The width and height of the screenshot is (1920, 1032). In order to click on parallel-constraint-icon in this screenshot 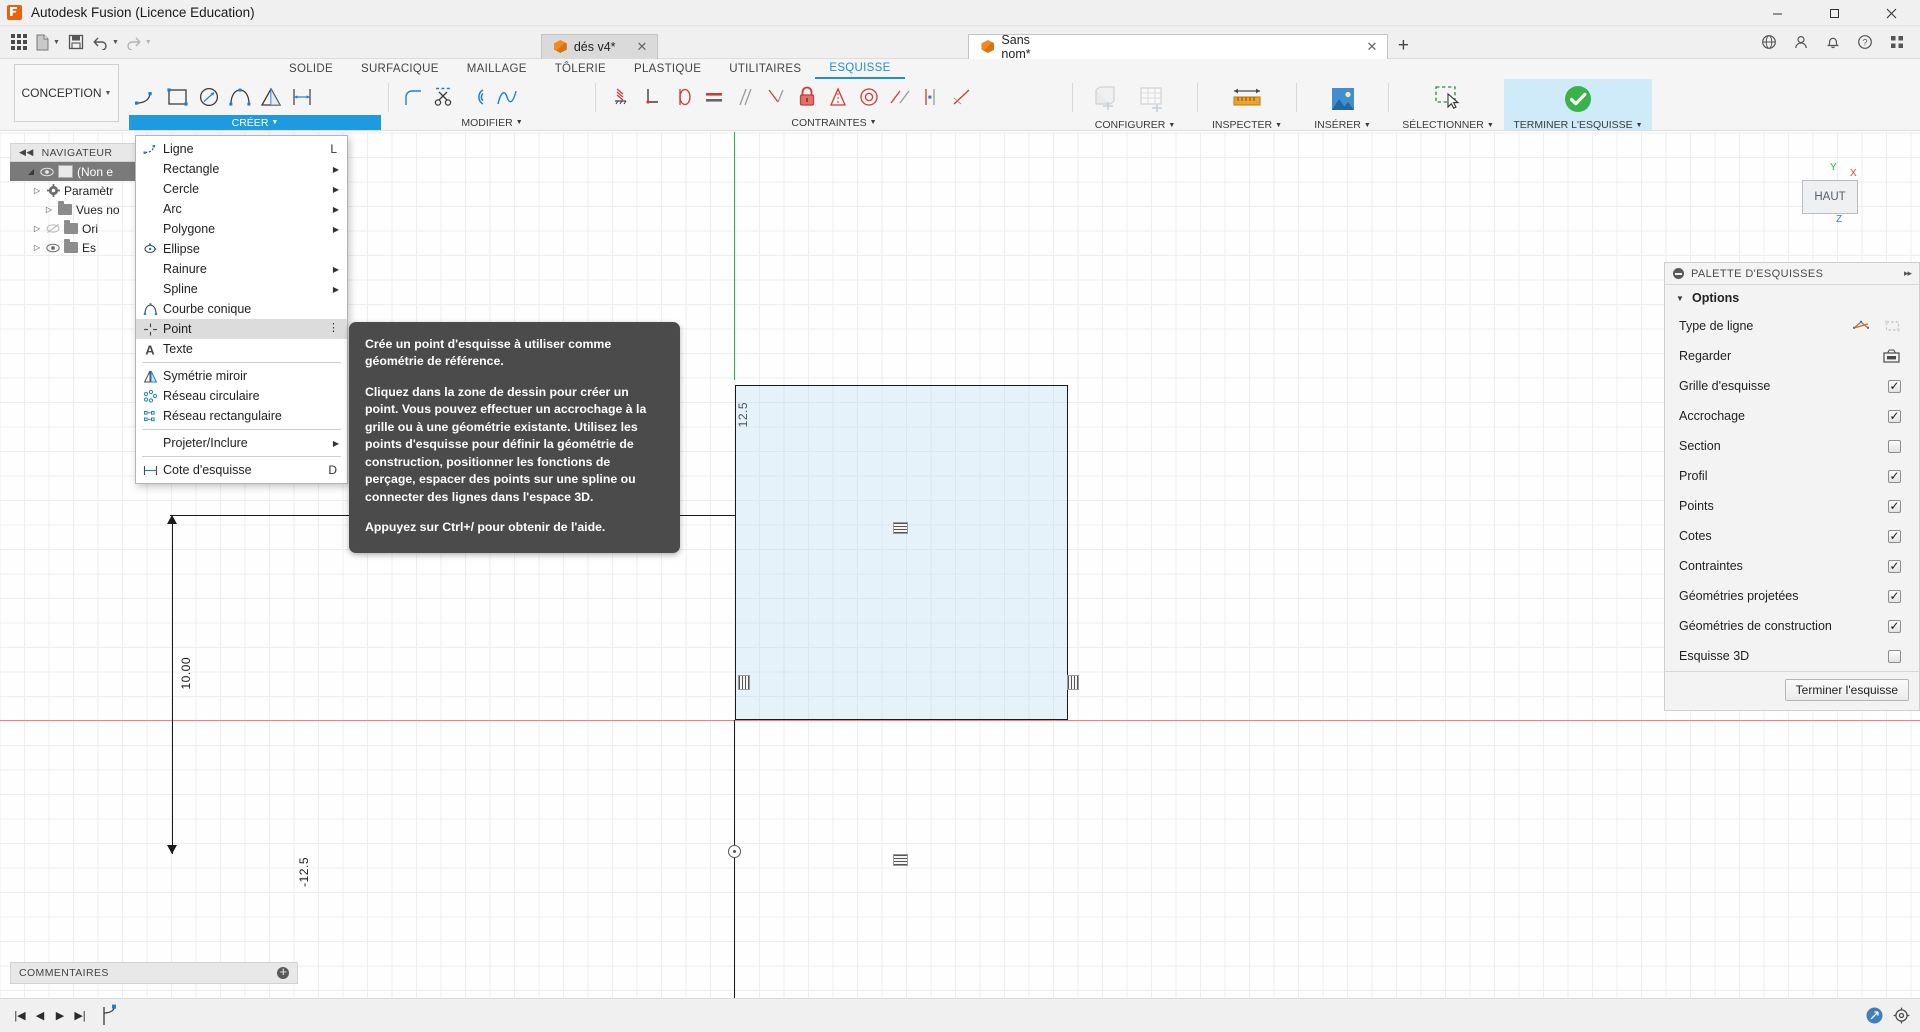, I will do `click(745, 97)`.